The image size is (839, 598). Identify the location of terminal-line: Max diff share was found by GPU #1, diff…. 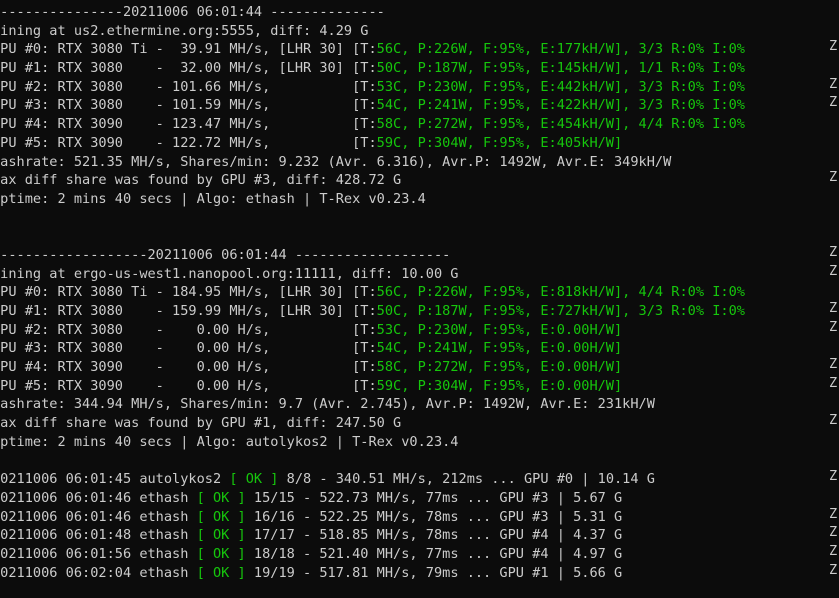
(372, 423).